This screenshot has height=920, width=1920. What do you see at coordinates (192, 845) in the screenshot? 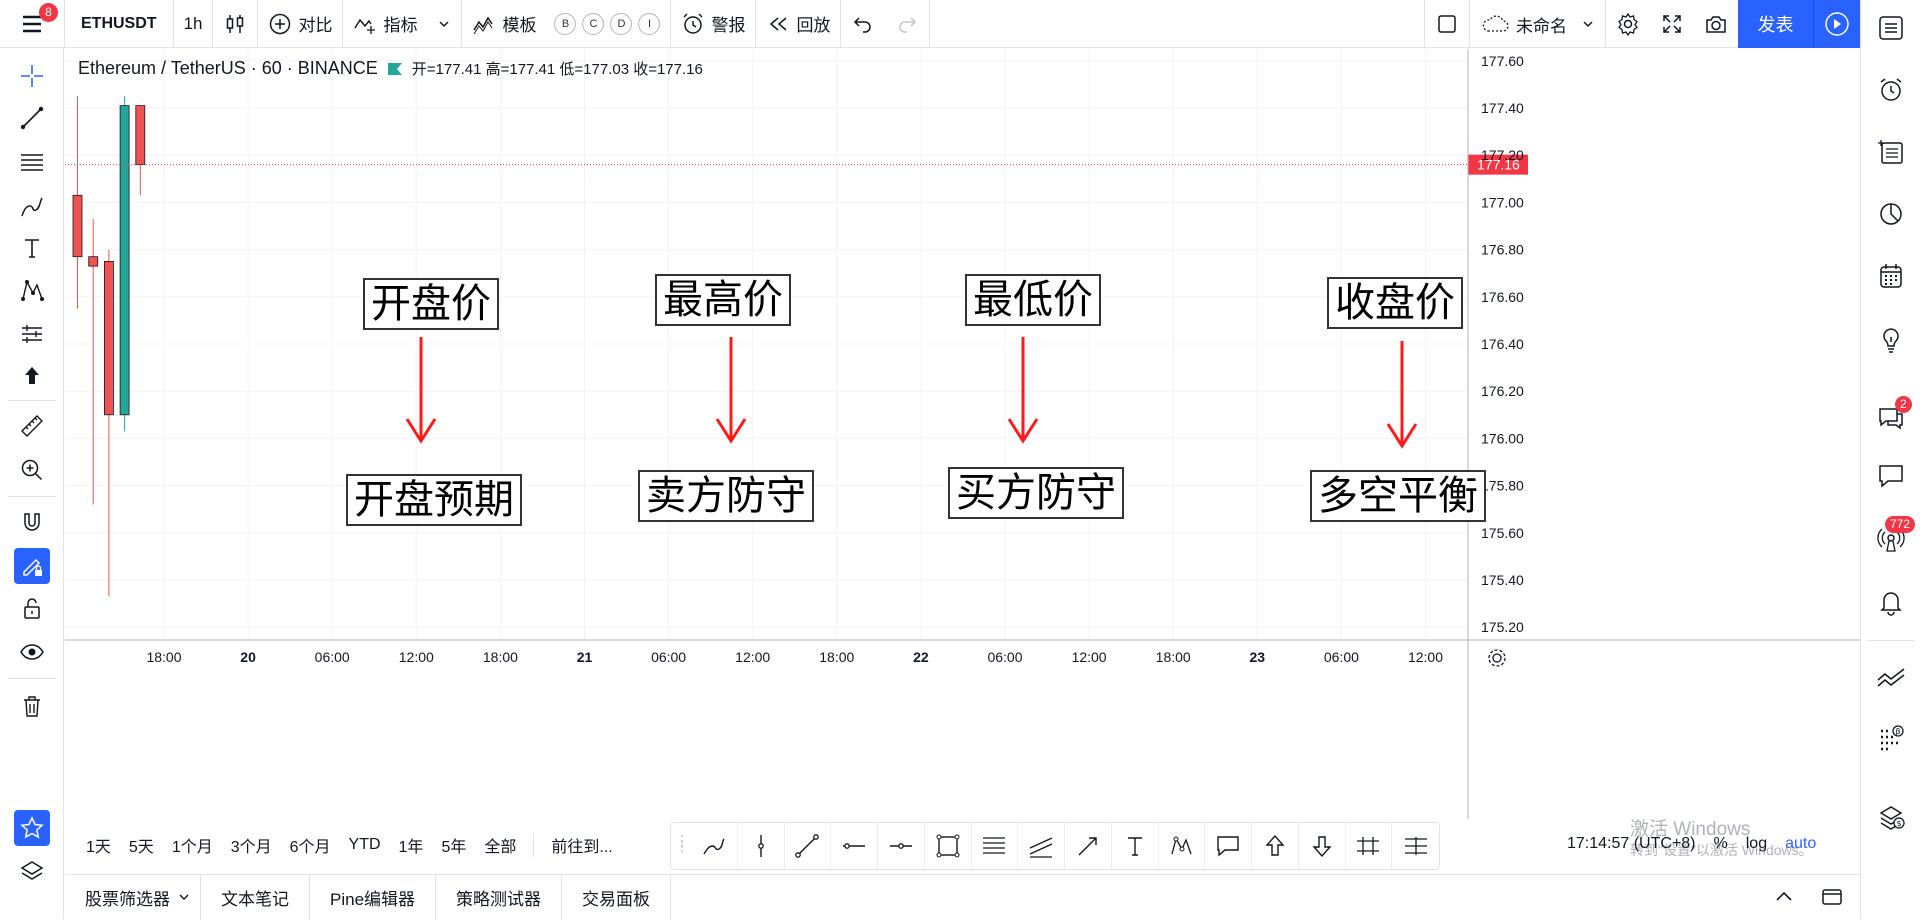
I see `range-1m: 1个月` at bounding box center [192, 845].